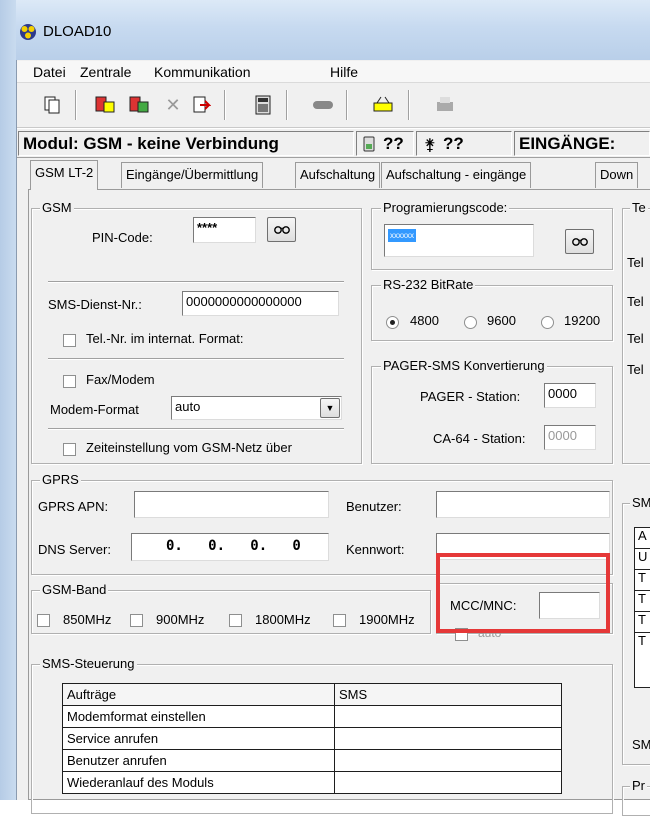 The width and height of the screenshot is (650, 816). What do you see at coordinates (165, 338) in the screenshot?
I see `intl-format-label: Tel.-Nr. im internat. Format:` at bounding box center [165, 338].